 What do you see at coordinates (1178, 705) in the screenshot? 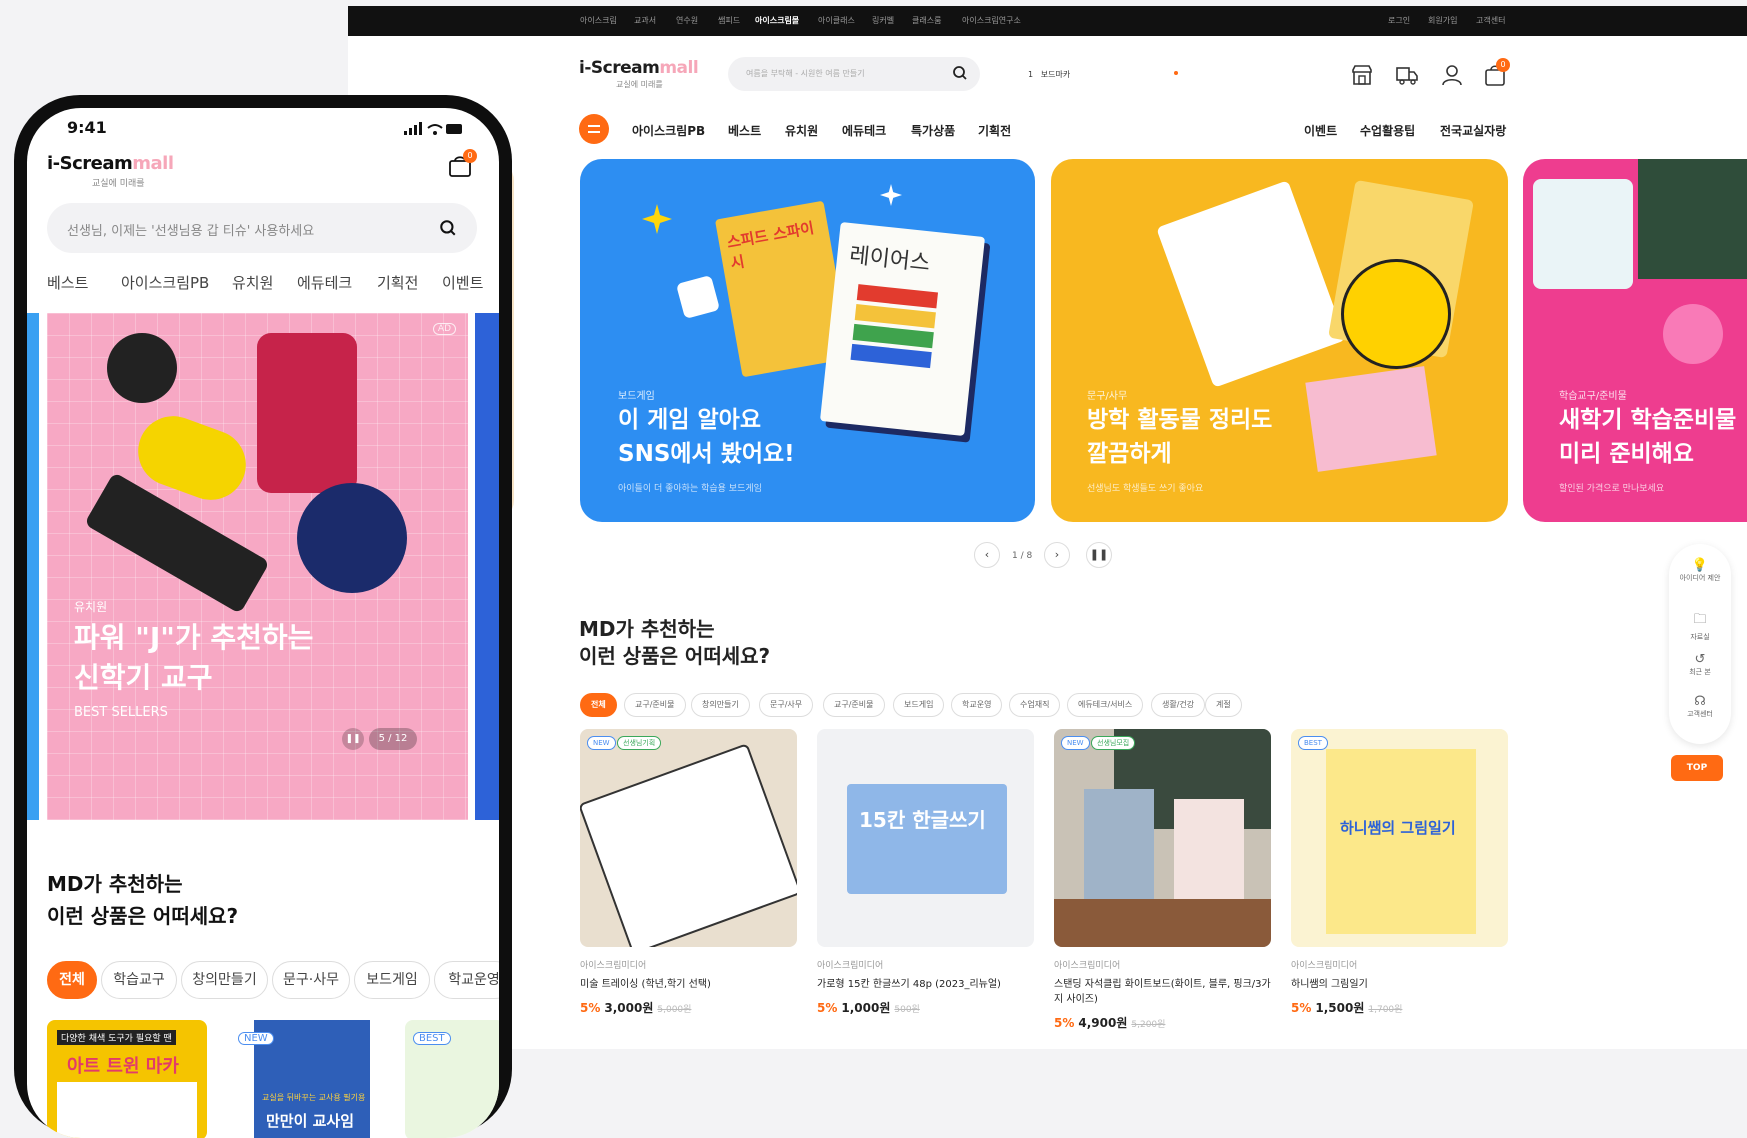
I see `chip-health: 생활/건강` at bounding box center [1178, 705].